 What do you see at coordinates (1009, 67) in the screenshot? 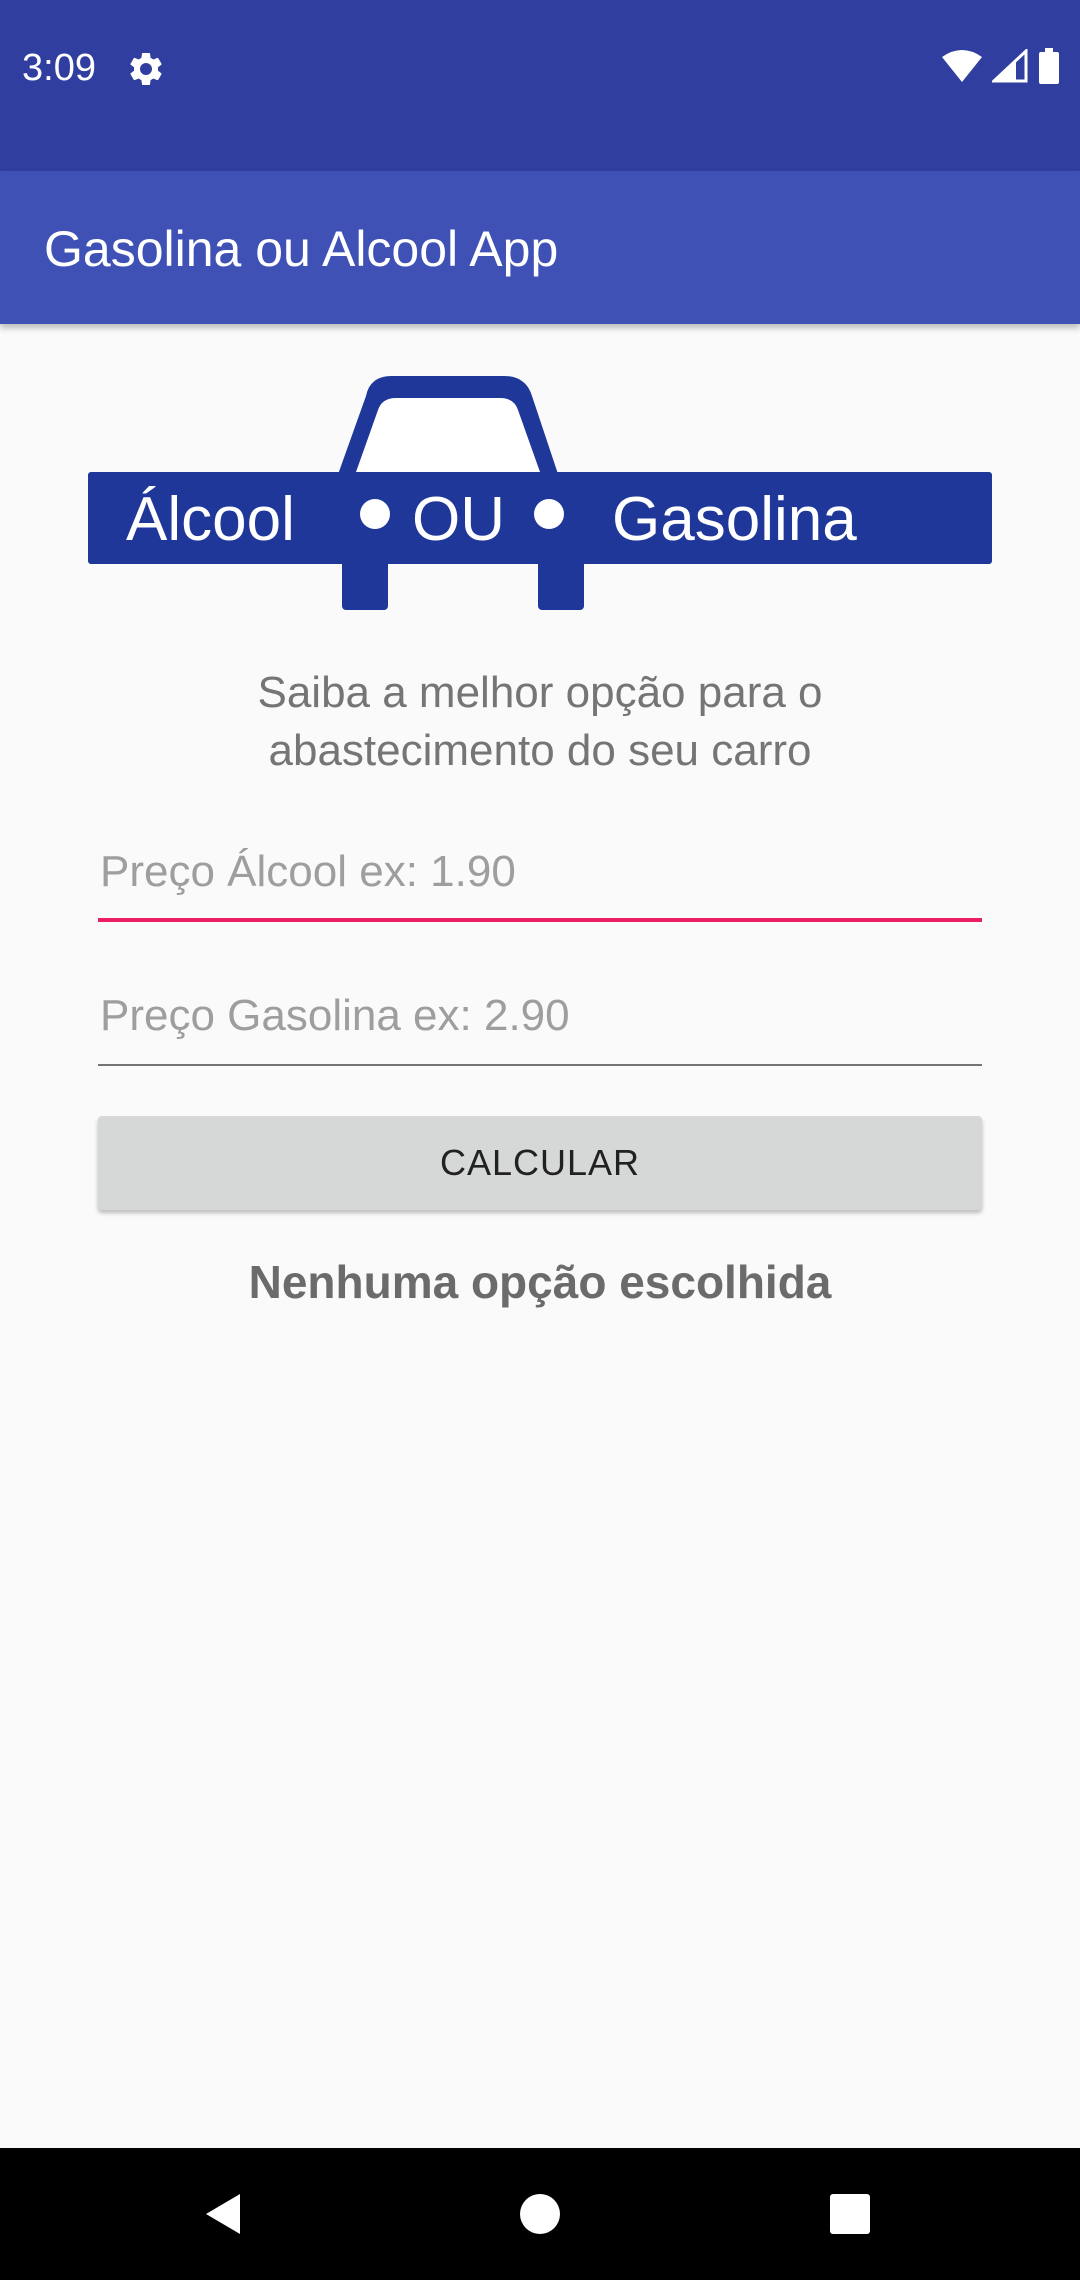
I see `signal-icon` at bounding box center [1009, 67].